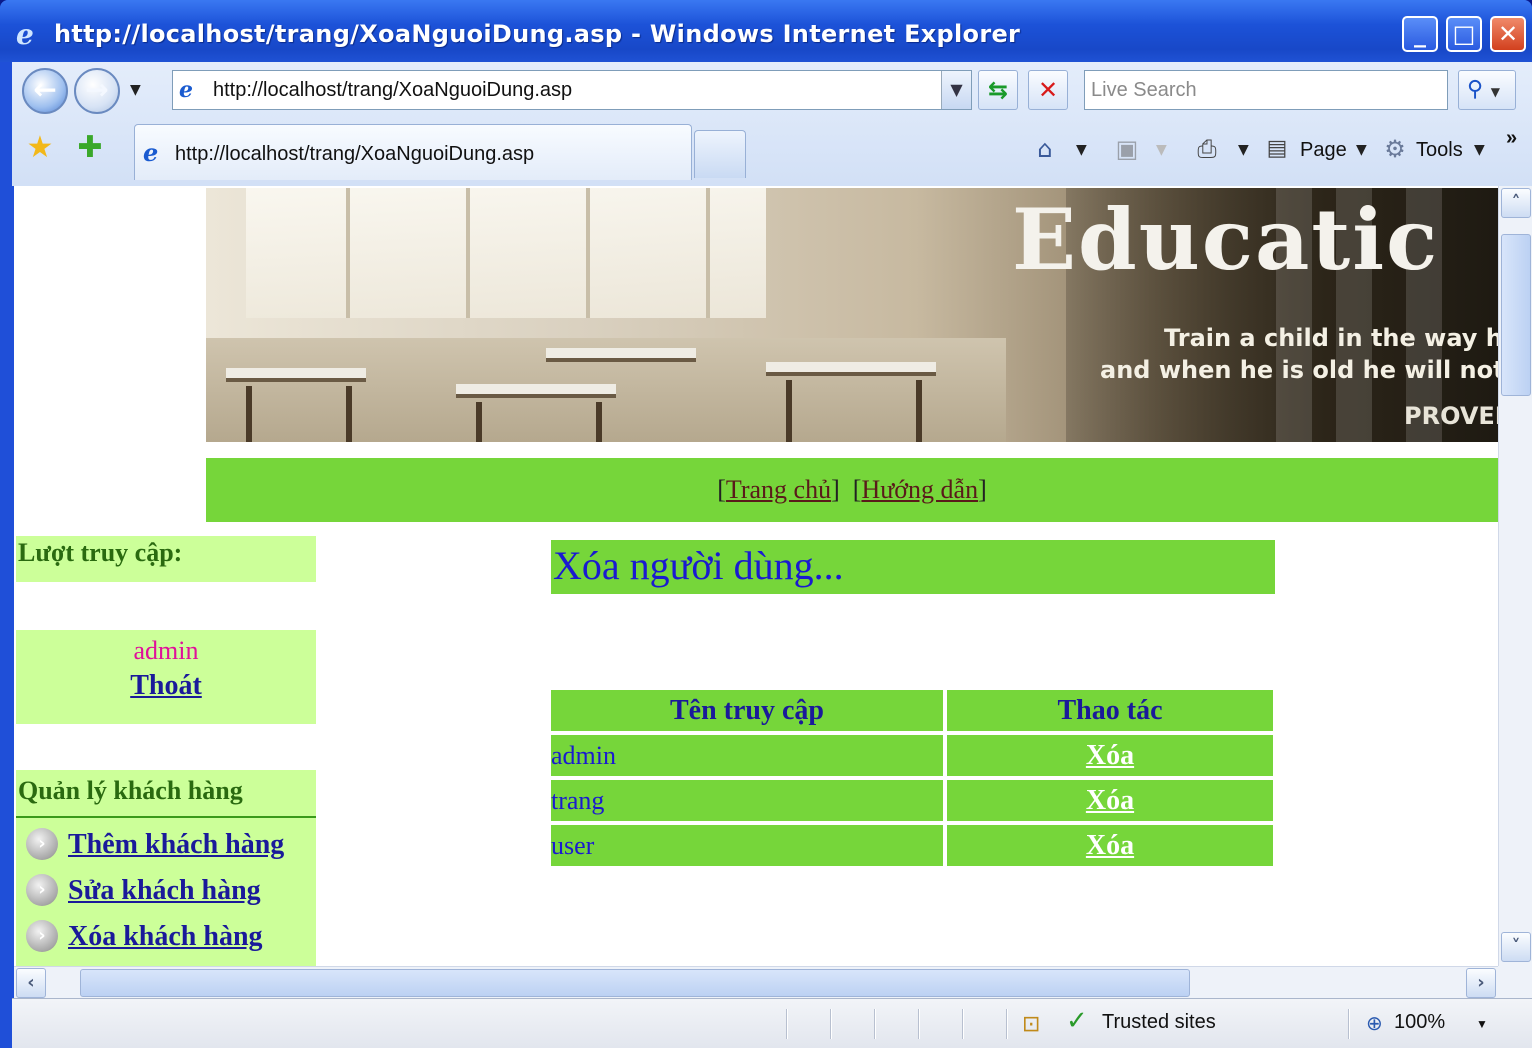 This screenshot has width=1532, height=1048. What do you see at coordinates (392, 90) in the screenshot?
I see `address-input: http://localhost/trang/XoaNguoiDung.asp` at bounding box center [392, 90].